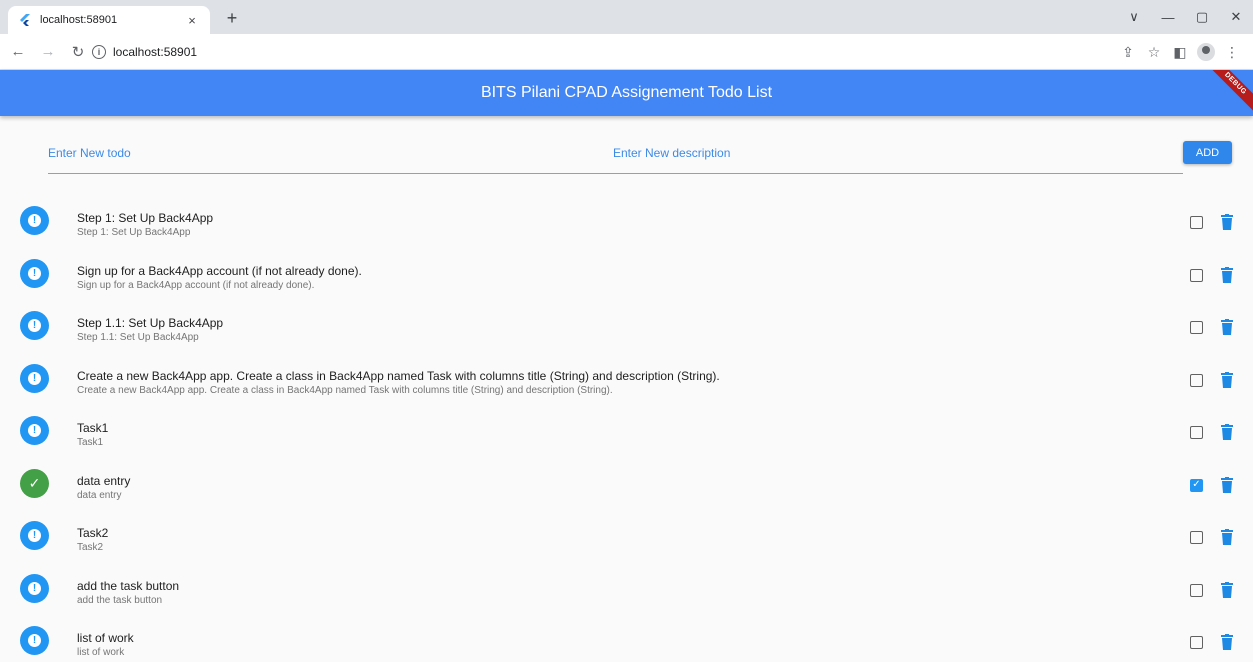 This screenshot has width=1253, height=662. I want to click on back-icon: ←, so click(18, 51).